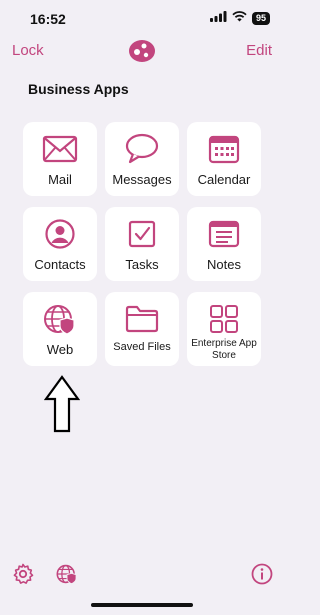 The image size is (320, 615). I want to click on app-label: Saved Files, so click(142, 347).